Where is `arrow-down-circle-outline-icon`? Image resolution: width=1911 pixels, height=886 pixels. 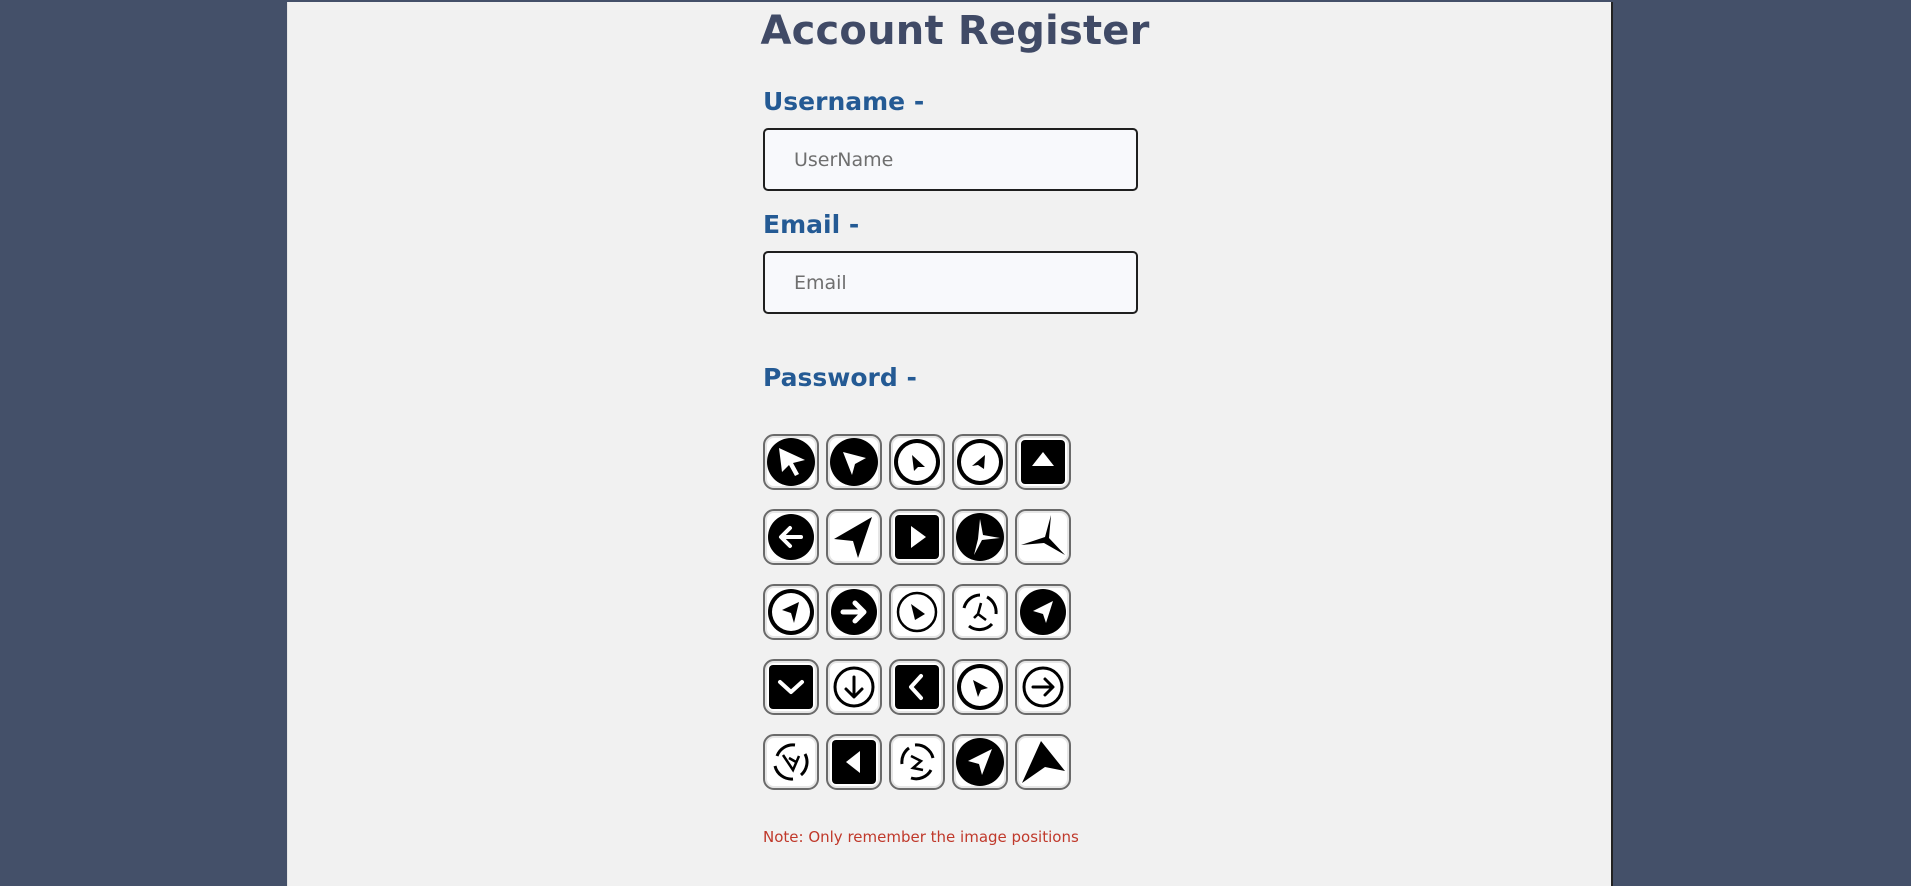 arrow-down-circle-outline-icon is located at coordinates (854, 687).